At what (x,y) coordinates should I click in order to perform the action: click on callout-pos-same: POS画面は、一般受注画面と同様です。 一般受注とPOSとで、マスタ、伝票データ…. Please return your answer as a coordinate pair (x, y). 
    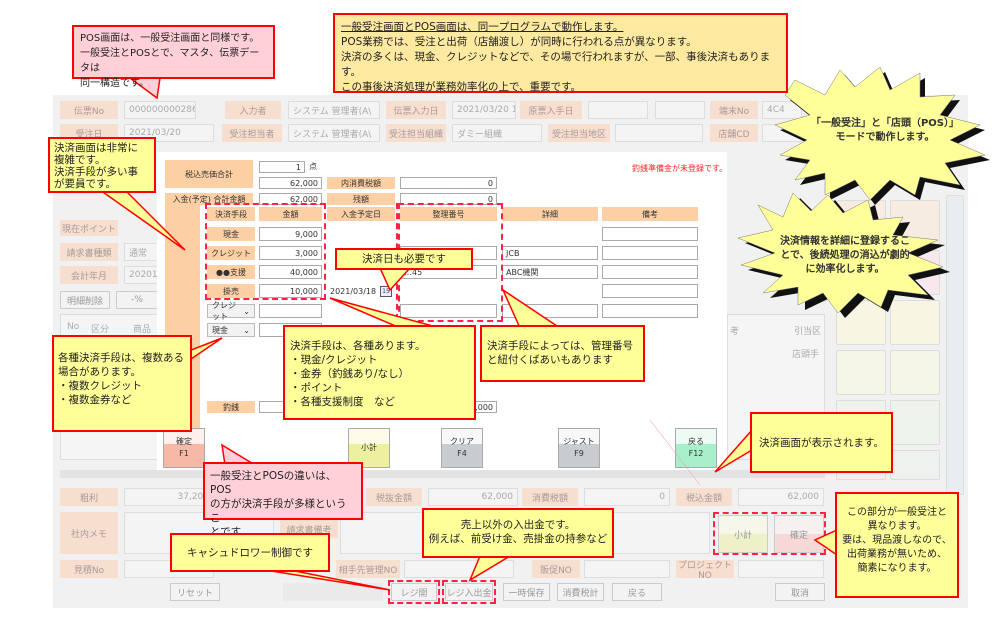
    Looking at the image, I should click on (173, 57).